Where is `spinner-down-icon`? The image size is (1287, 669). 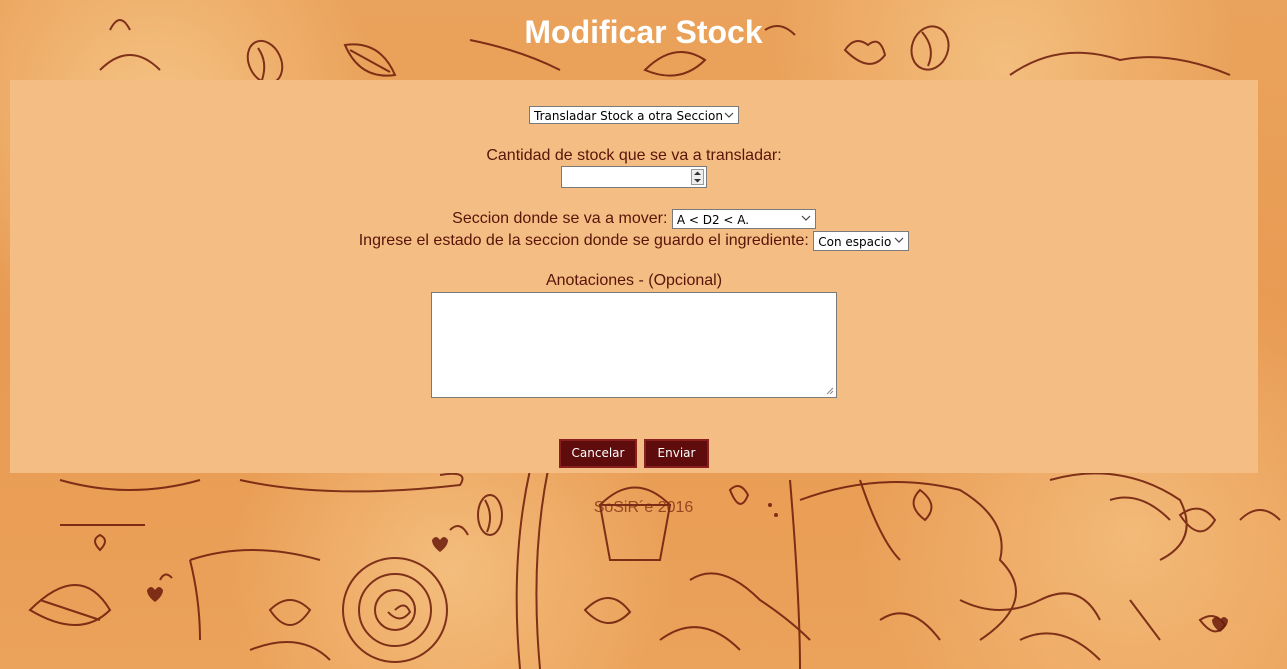 spinner-down-icon is located at coordinates (697, 180).